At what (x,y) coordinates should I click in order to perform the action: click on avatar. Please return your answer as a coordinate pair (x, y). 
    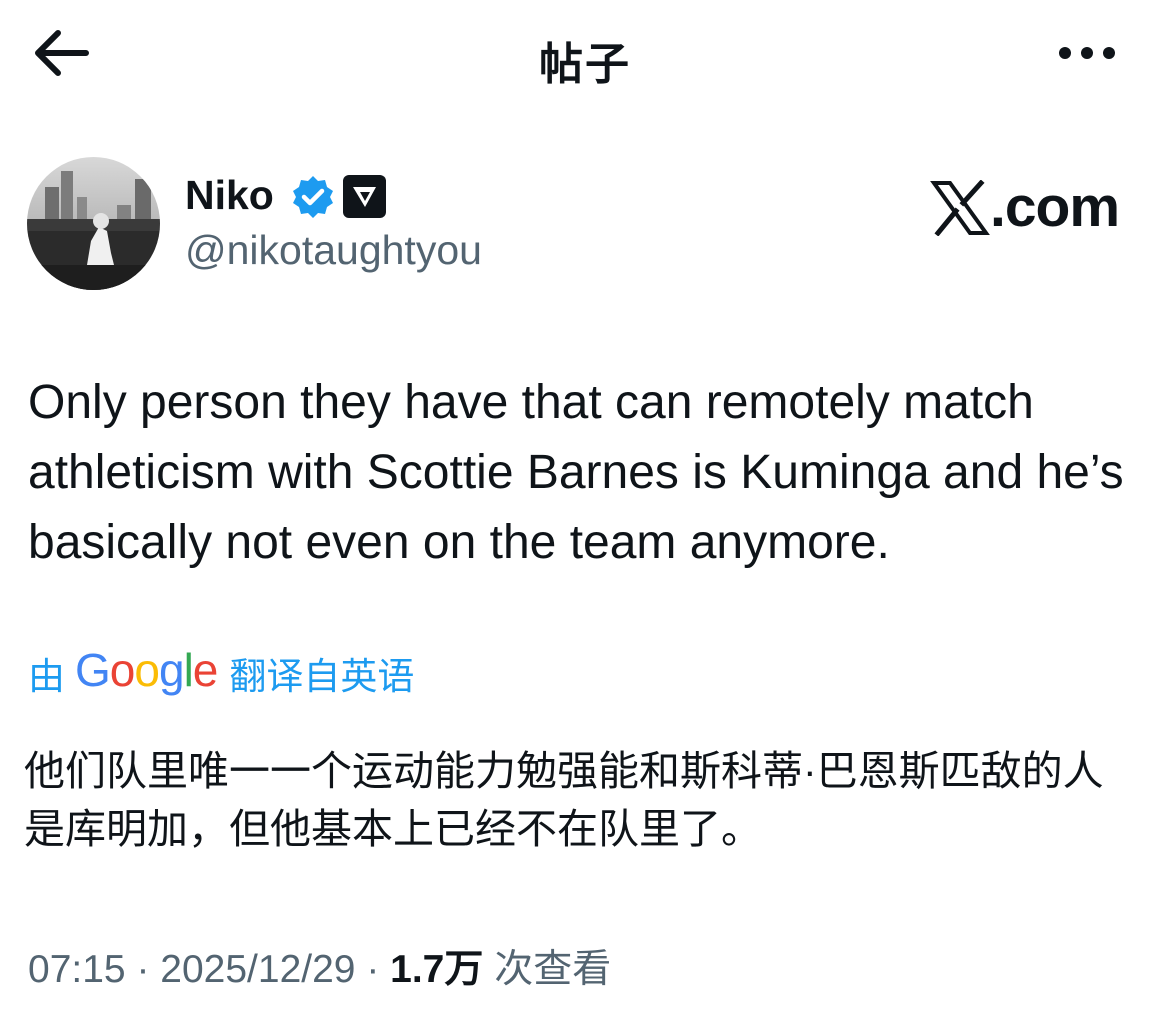
    Looking at the image, I should click on (93, 223).